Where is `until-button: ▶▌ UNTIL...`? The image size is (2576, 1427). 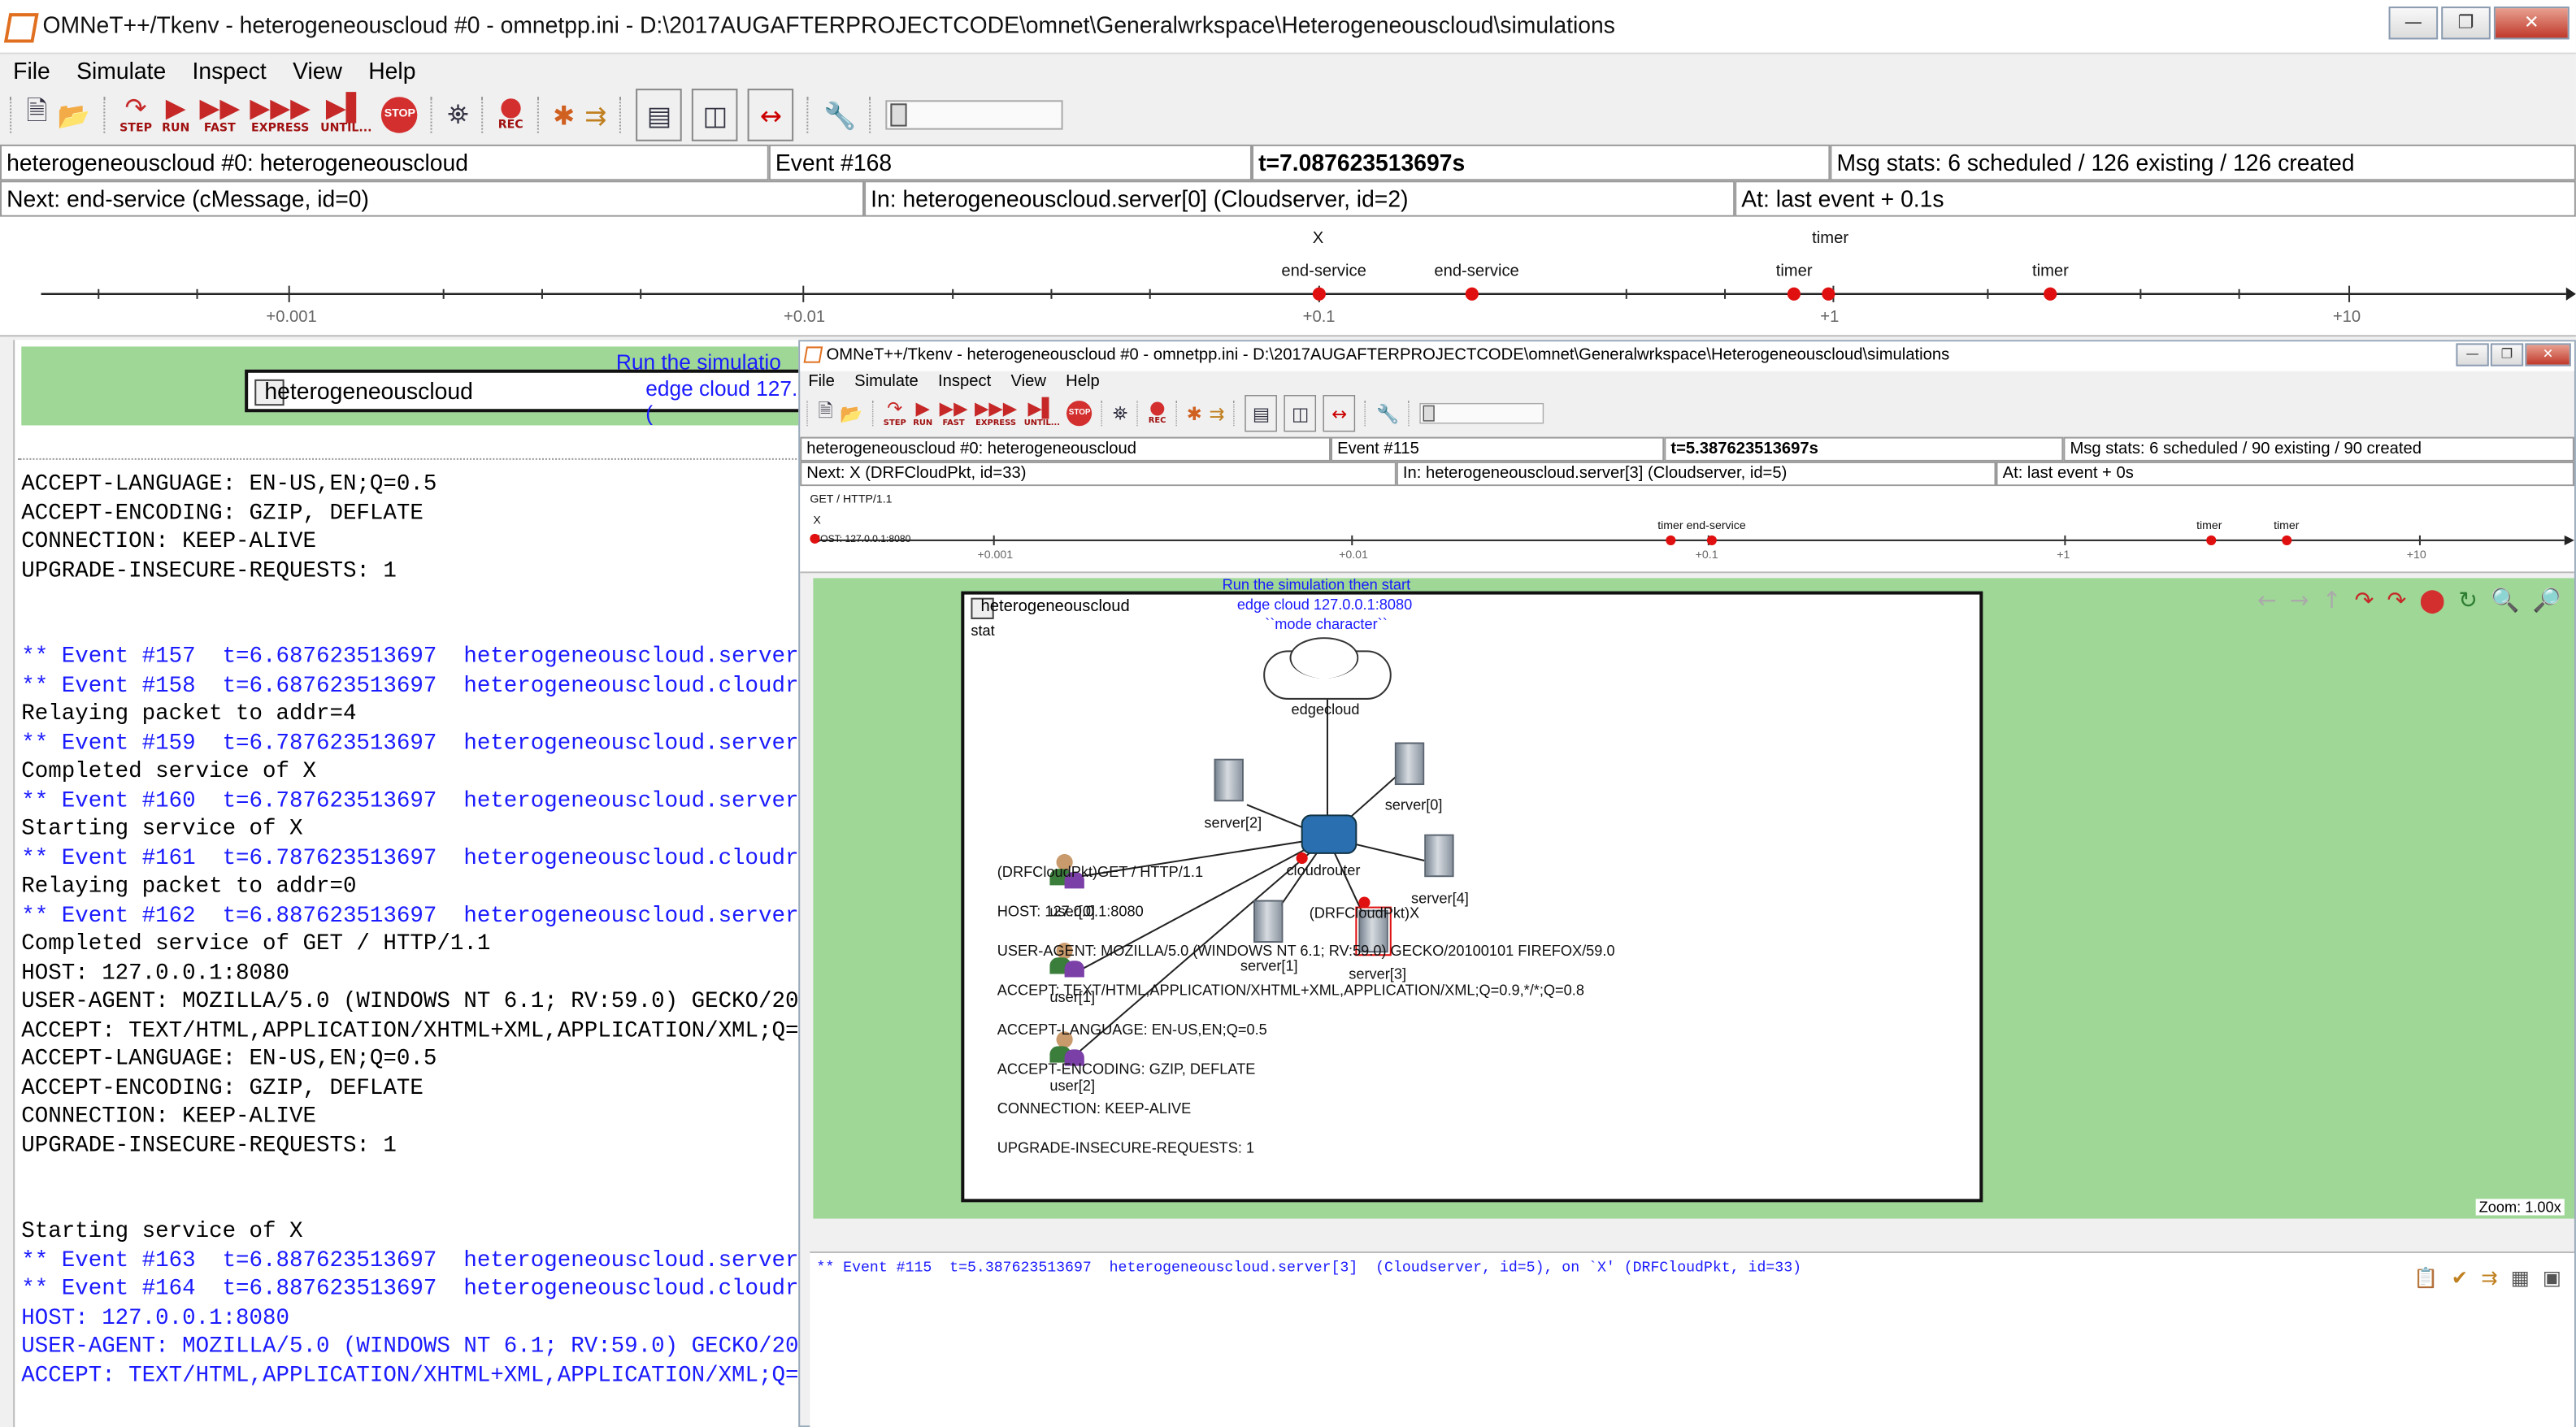
until-button: ▶▌ UNTIL... is located at coordinates (345, 115).